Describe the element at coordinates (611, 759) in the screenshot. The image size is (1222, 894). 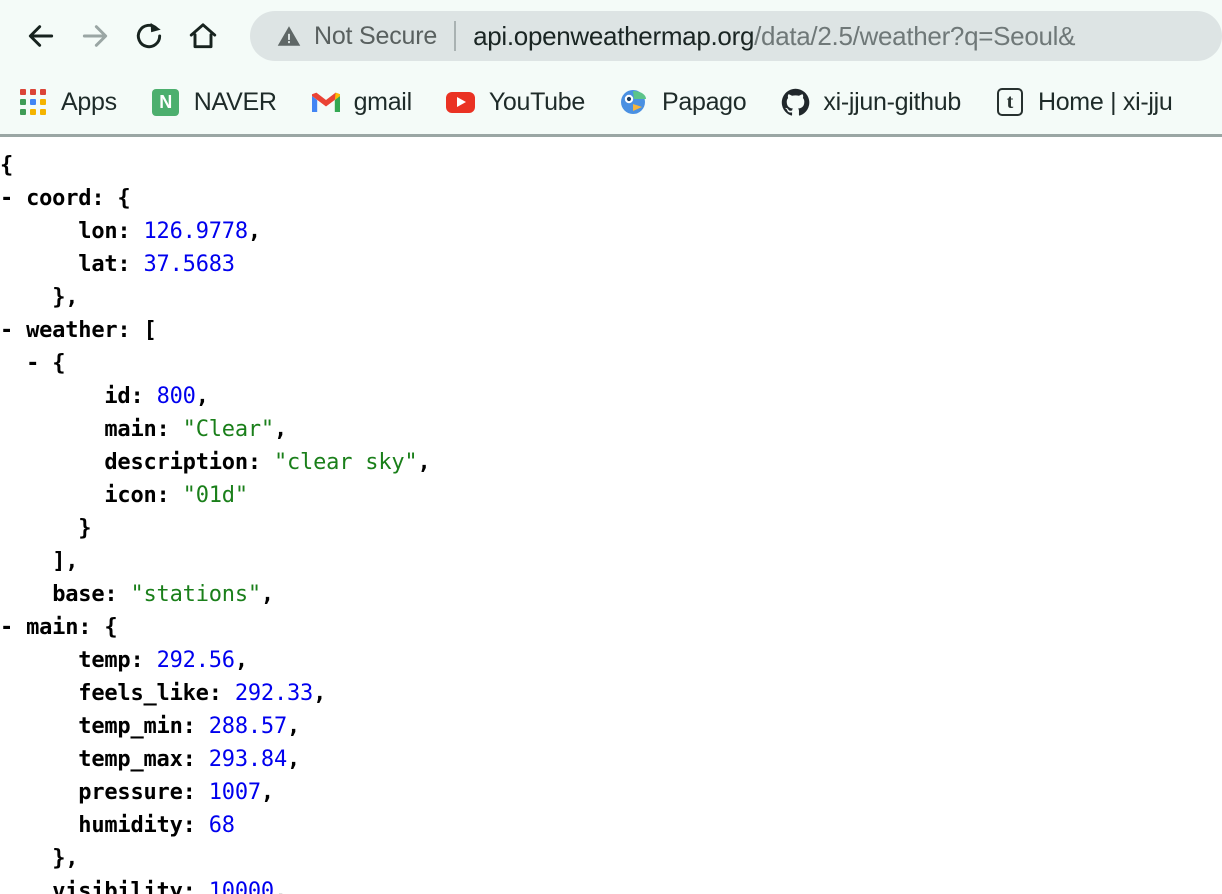
I see `json-line: temp_max: 293.84,` at that location.